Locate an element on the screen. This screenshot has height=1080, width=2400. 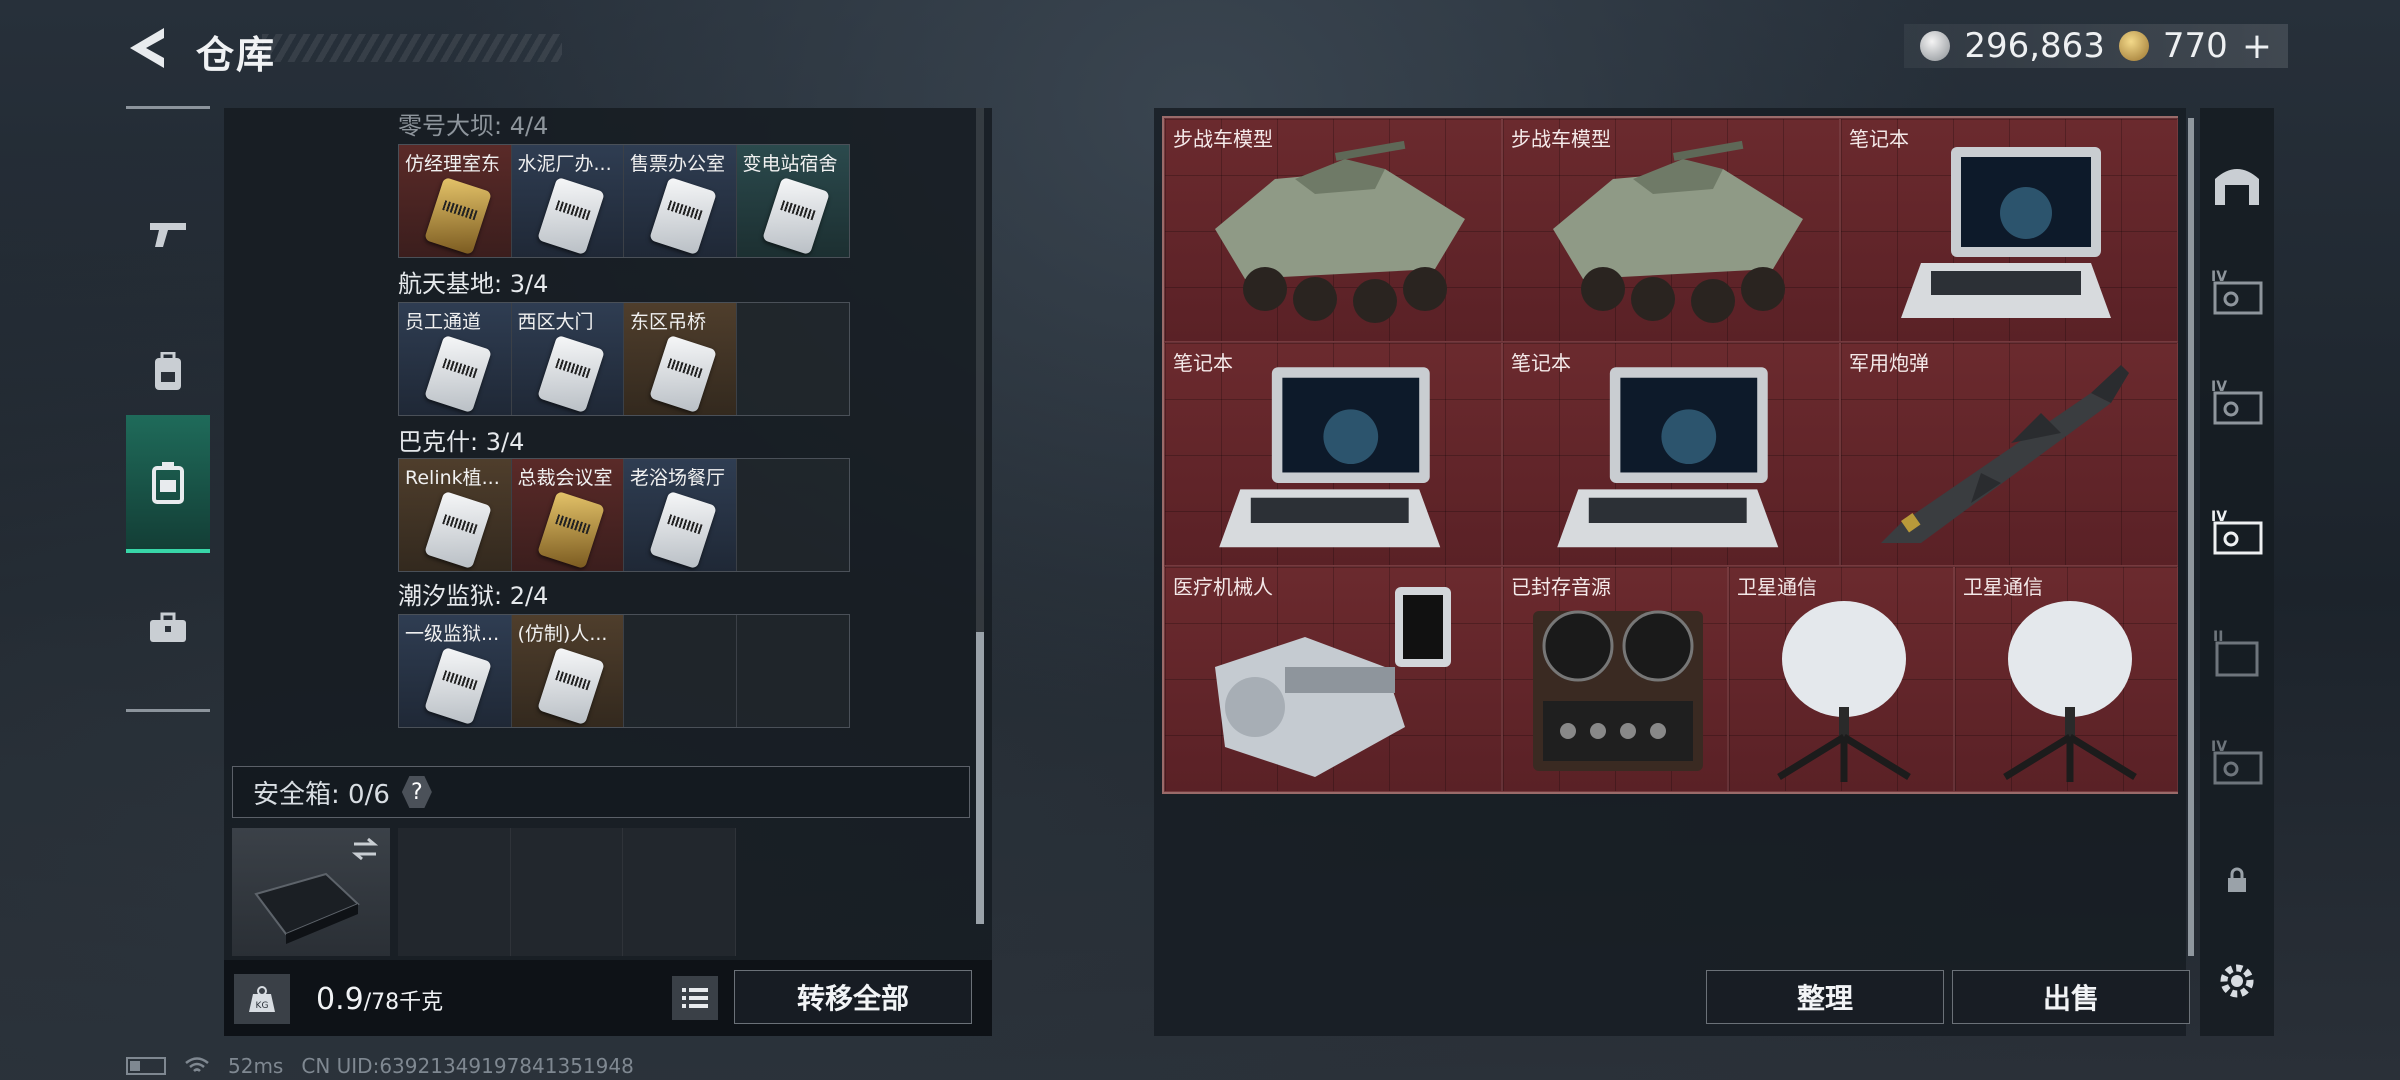
svg-text: II is located at coordinates (2218, 637).